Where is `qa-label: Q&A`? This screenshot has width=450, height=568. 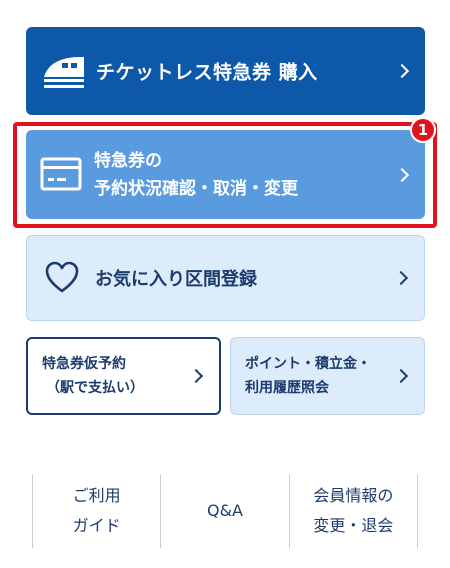
qa-label: Q&A is located at coordinates (224, 510).